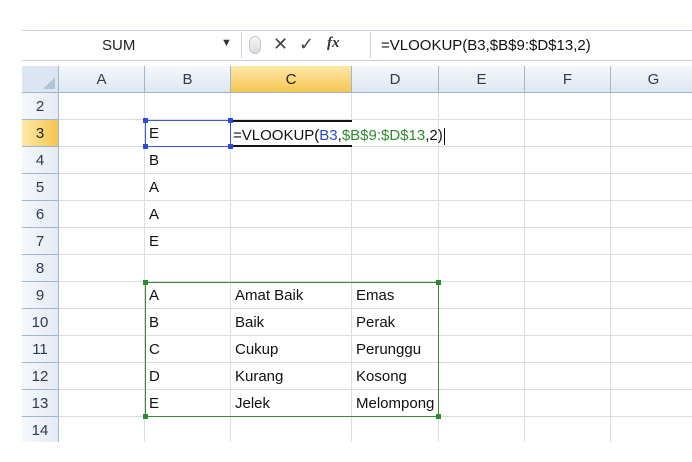  What do you see at coordinates (40, 295) in the screenshot?
I see `row-header-9: 9` at bounding box center [40, 295].